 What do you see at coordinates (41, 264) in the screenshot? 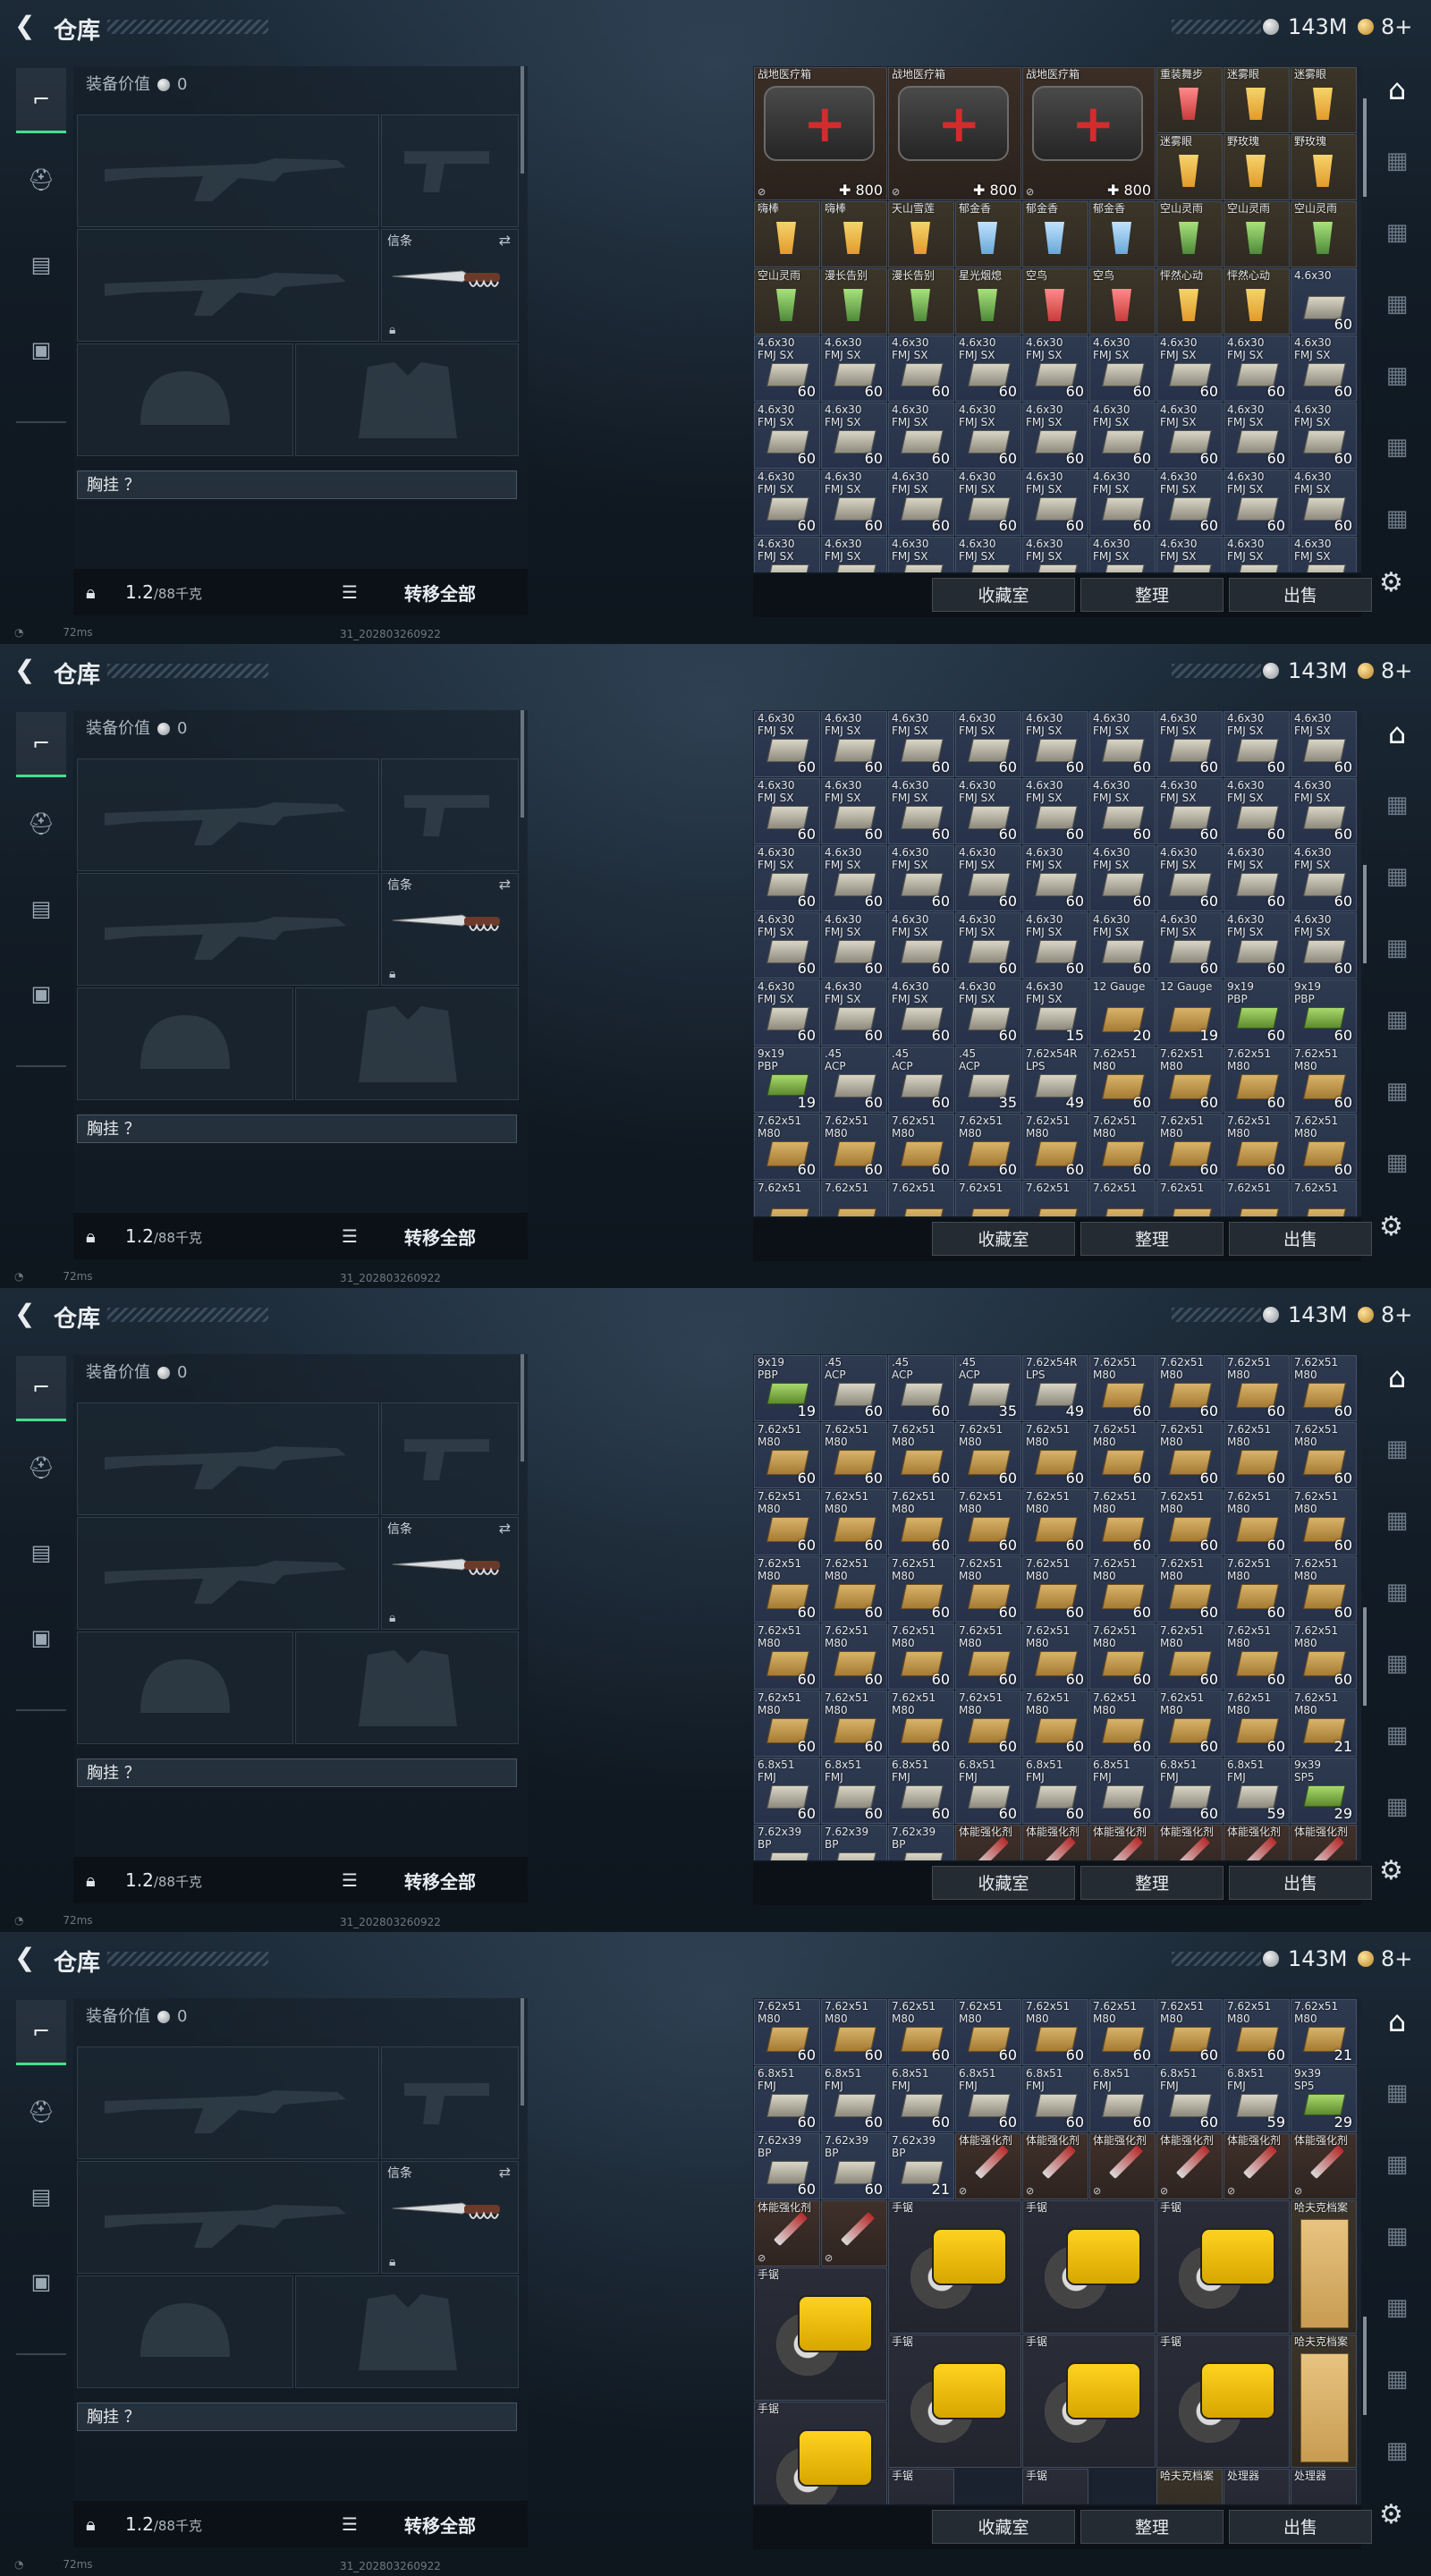
I see `backpack-icon: ▤` at bounding box center [41, 264].